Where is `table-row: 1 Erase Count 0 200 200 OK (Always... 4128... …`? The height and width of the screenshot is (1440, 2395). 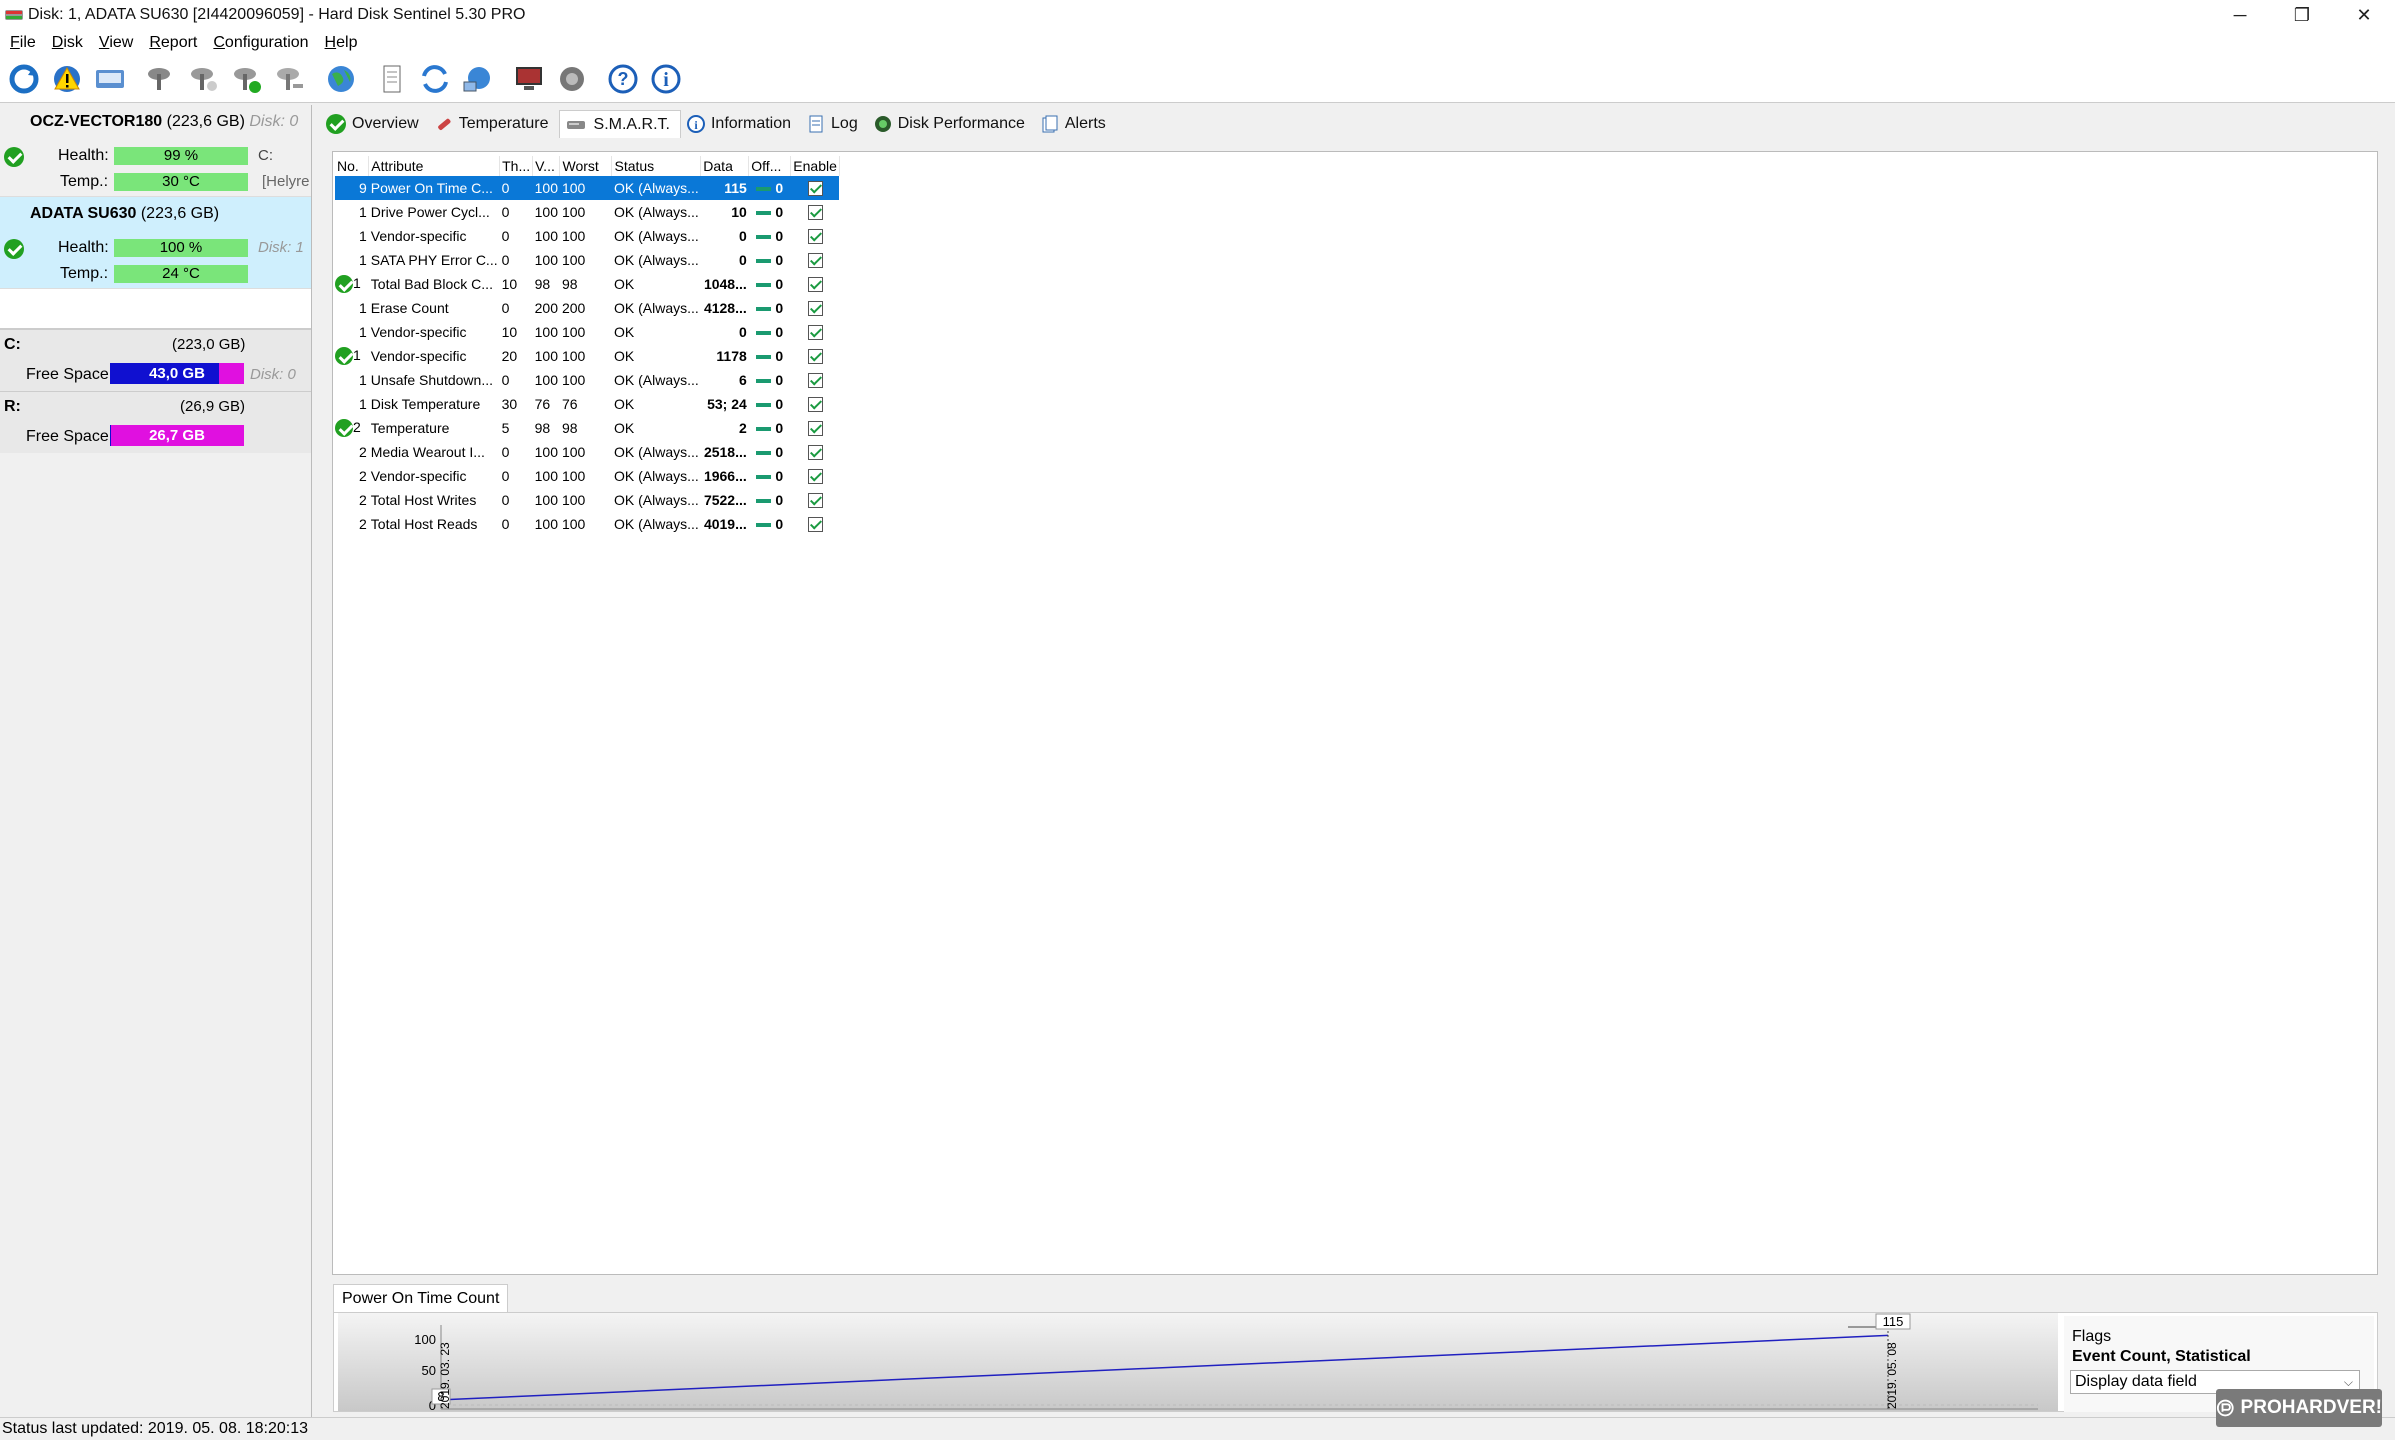 table-row: 1 Erase Count 0 200 200 OK (Always... 4128... … is located at coordinates (587, 308).